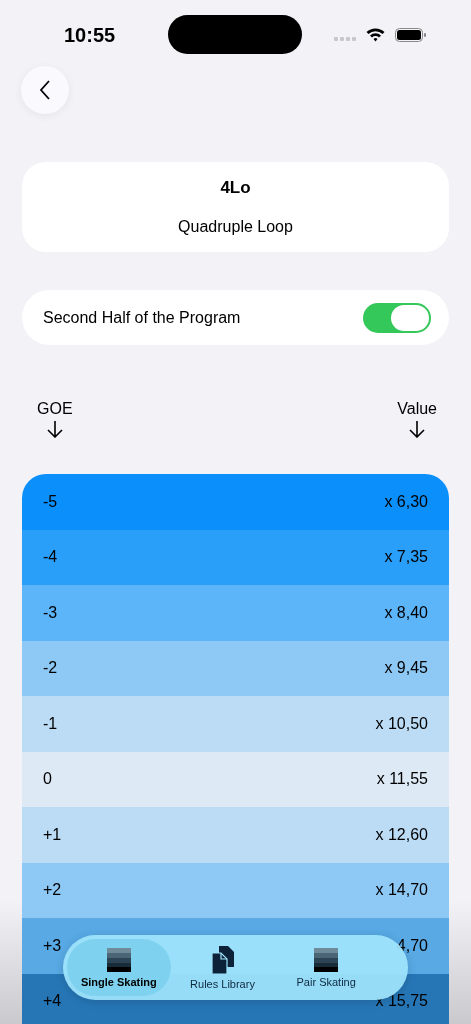  I want to click on multiplier-value: x 10,50, so click(401, 723).